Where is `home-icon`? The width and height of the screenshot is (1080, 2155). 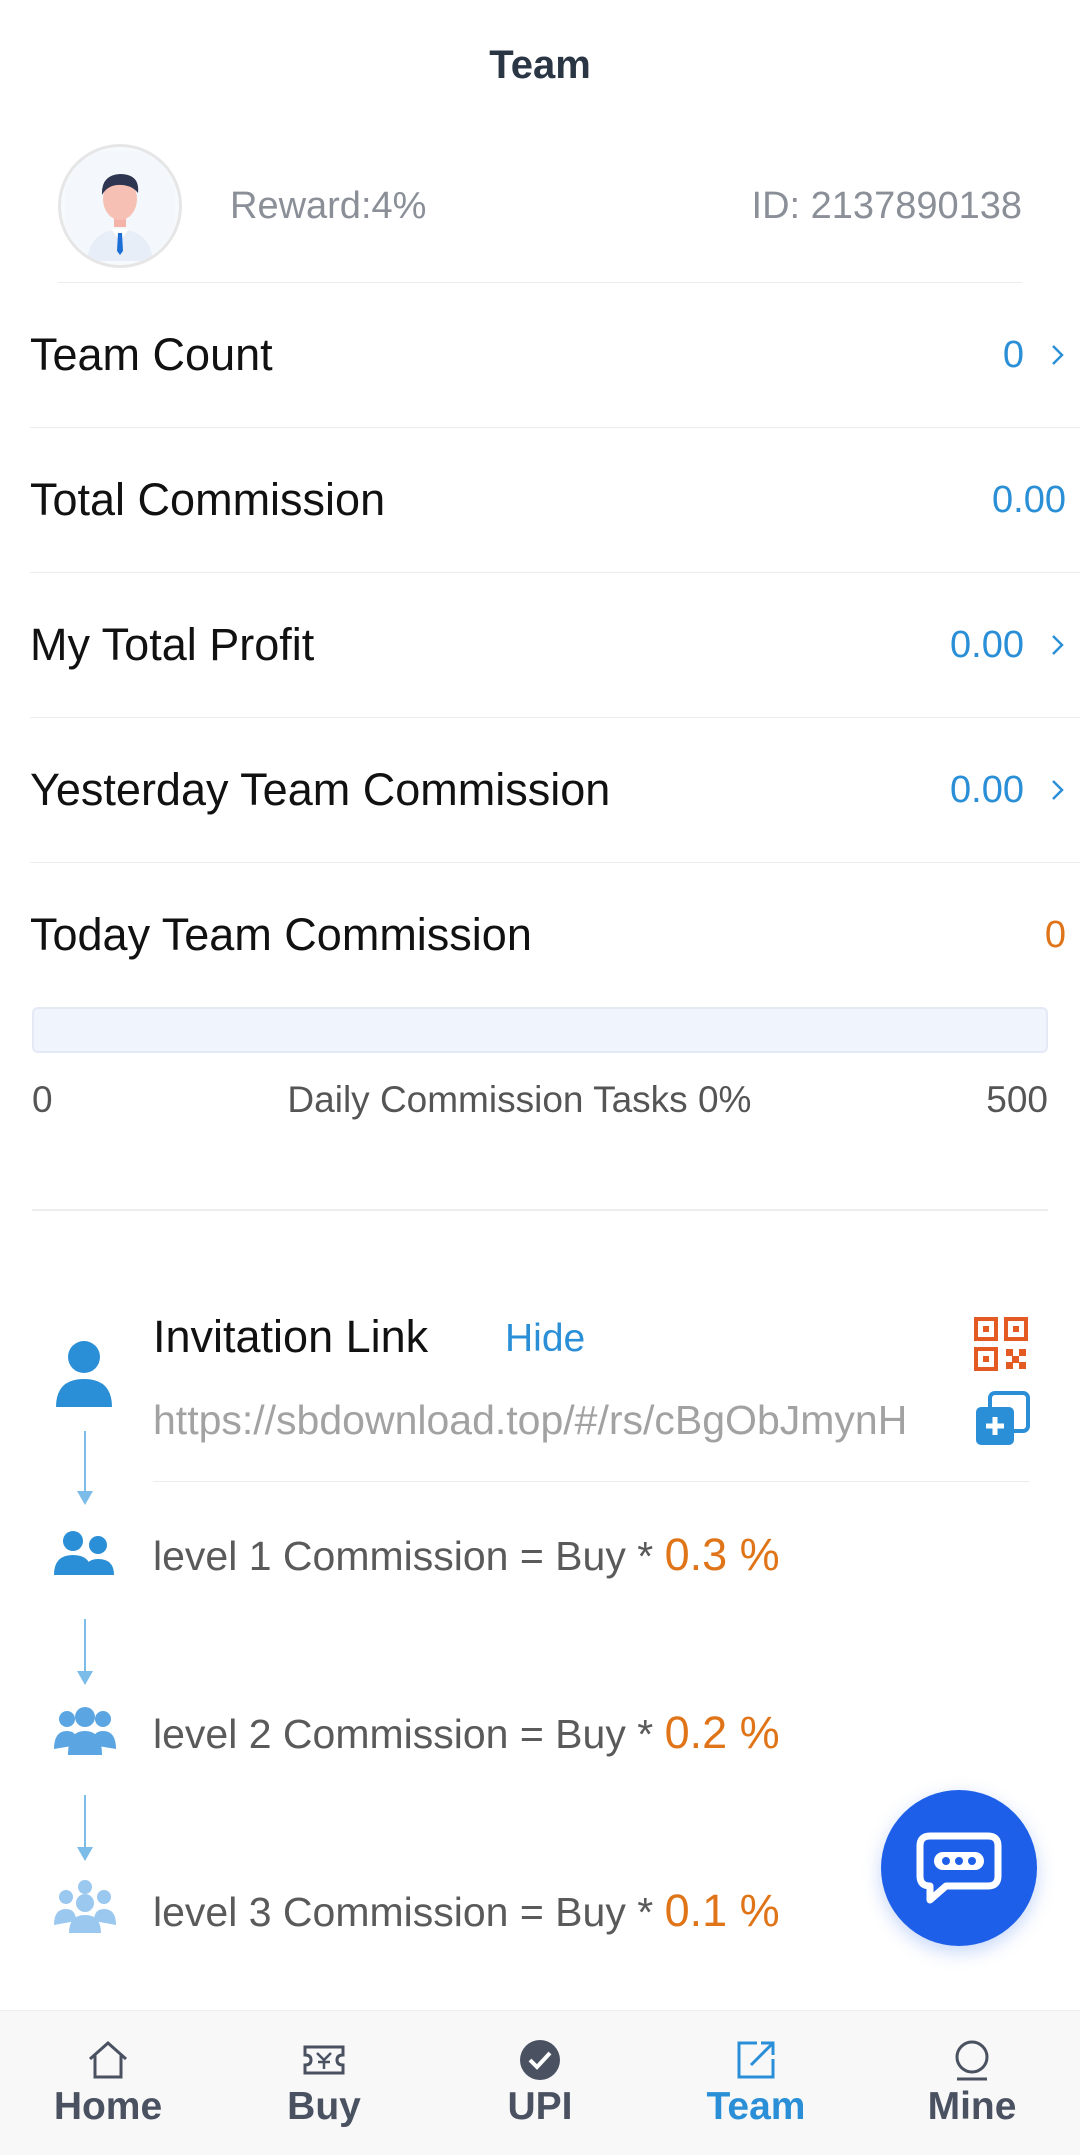 home-icon is located at coordinates (108, 2059).